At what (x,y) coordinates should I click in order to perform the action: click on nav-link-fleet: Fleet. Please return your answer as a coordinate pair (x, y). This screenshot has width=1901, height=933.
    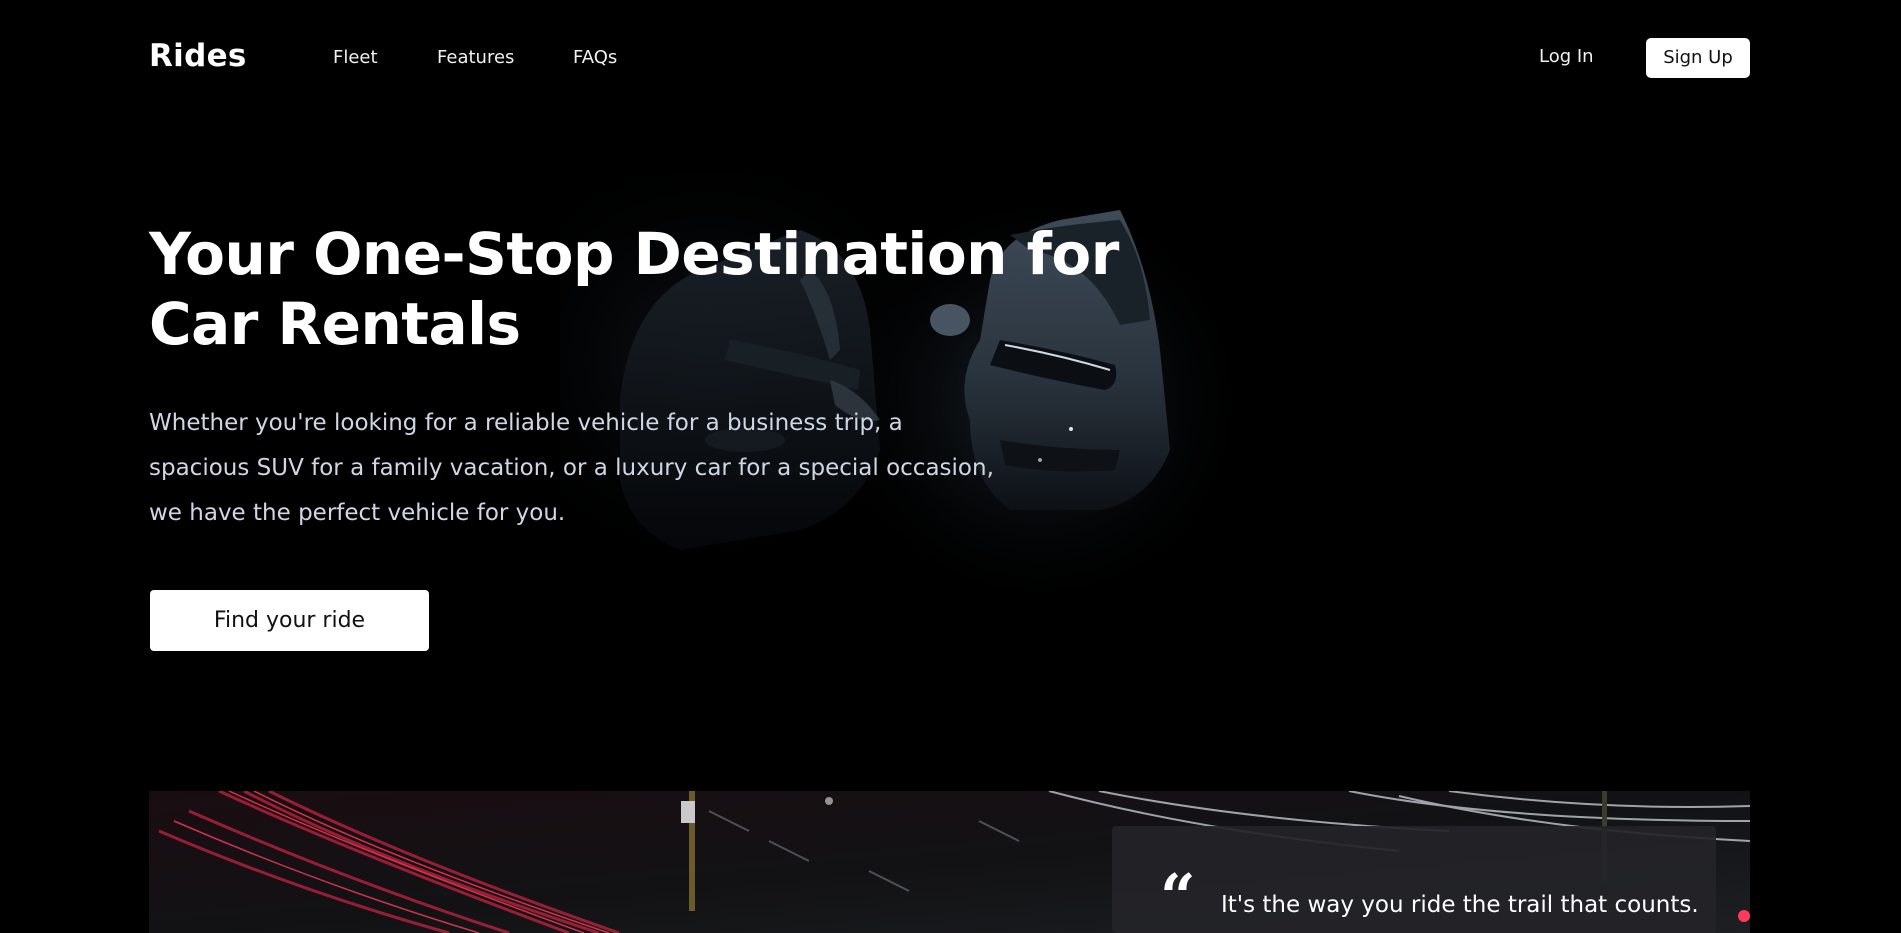
    Looking at the image, I should click on (355, 57).